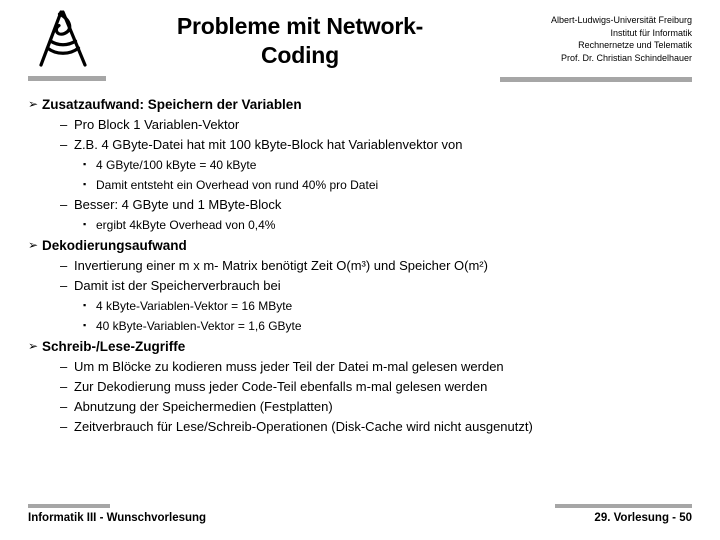 This screenshot has width=720, height=540. I want to click on bullet-text: Dekodierungsaufwand, so click(114, 245).